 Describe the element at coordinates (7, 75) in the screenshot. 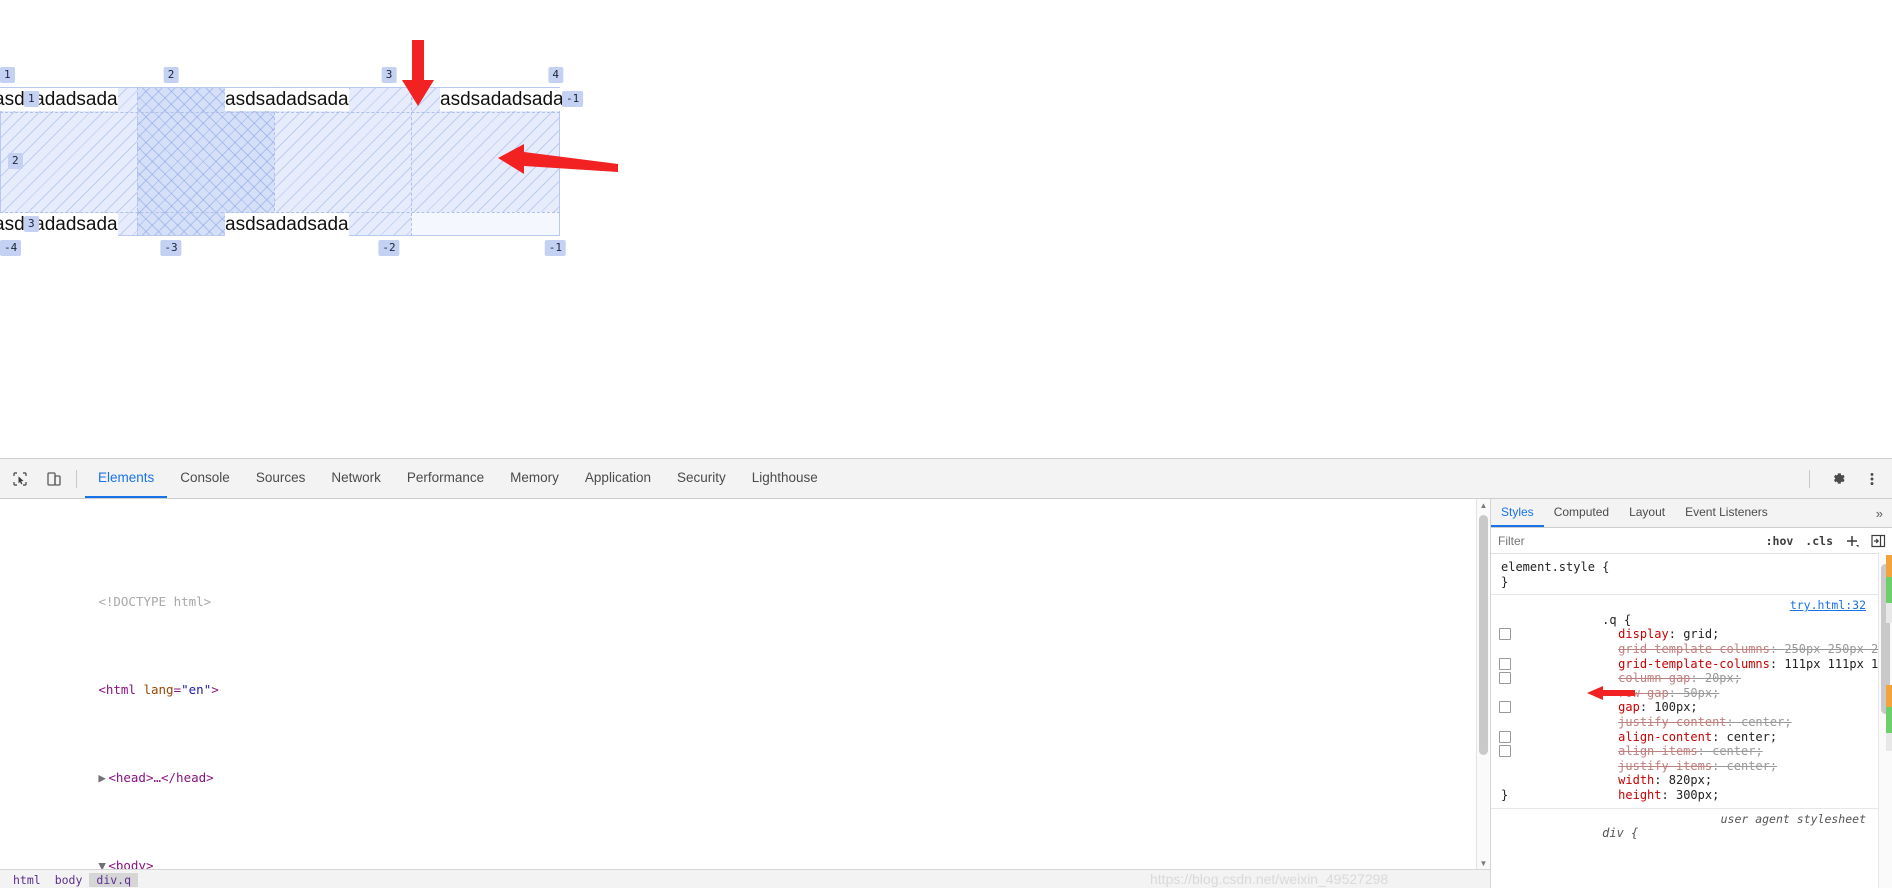

I see `grid-column-line-badge-top: 1` at that location.